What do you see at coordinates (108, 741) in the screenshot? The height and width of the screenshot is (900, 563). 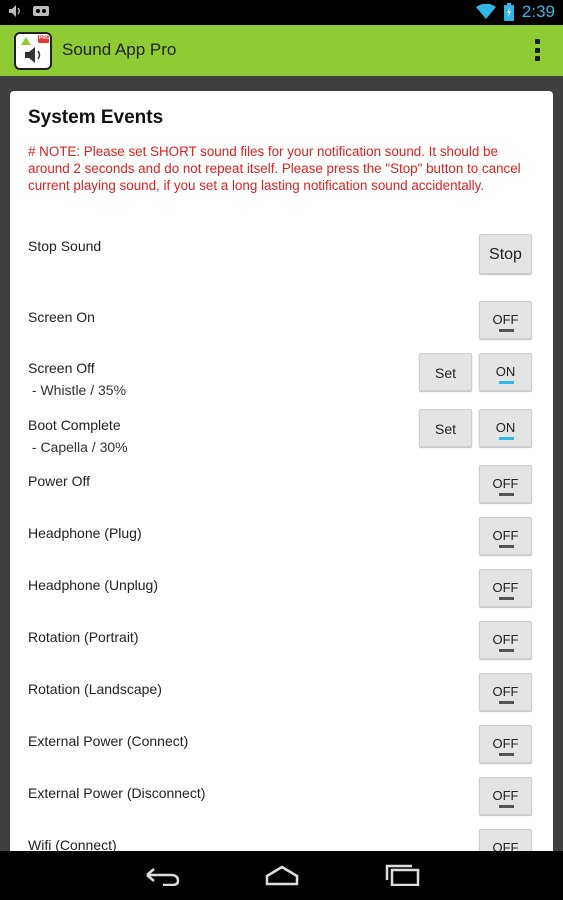 I see `event-label: External Power (Connect)` at bounding box center [108, 741].